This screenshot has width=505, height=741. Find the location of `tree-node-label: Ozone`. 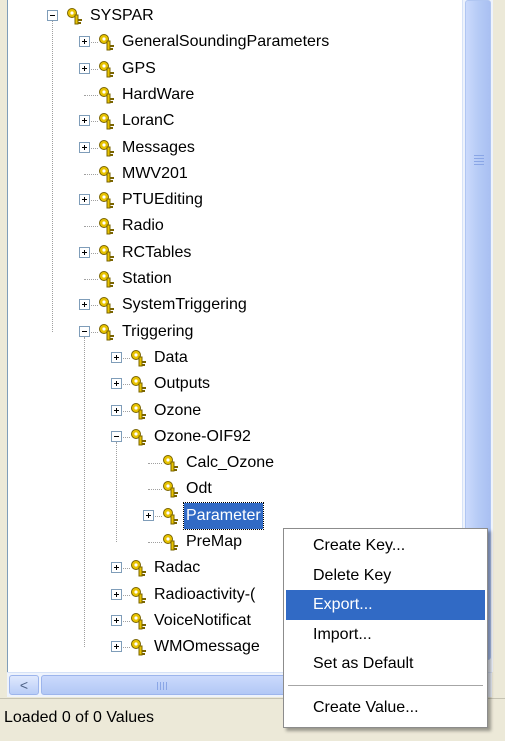

tree-node-label: Ozone is located at coordinates (177, 411).